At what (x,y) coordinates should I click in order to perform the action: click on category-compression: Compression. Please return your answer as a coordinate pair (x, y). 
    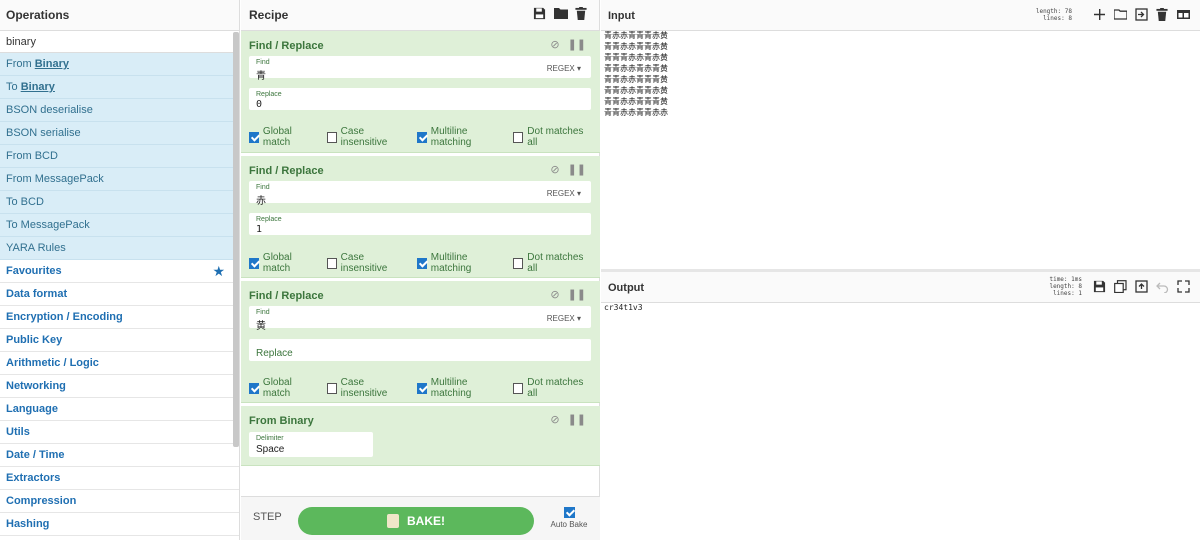
    Looking at the image, I should click on (119, 501).